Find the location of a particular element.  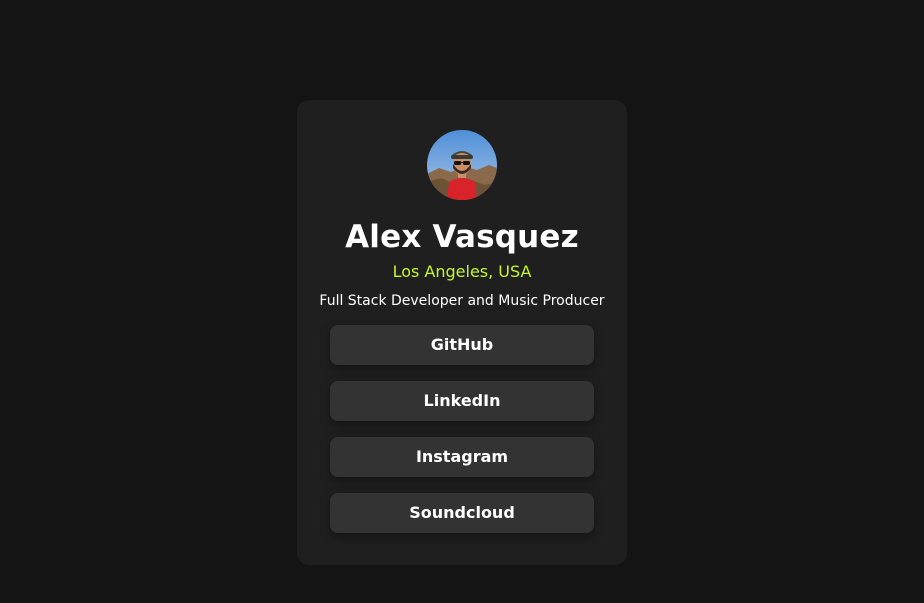

soundcloud-link-button: Soundcloud is located at coordinates (462, 513).